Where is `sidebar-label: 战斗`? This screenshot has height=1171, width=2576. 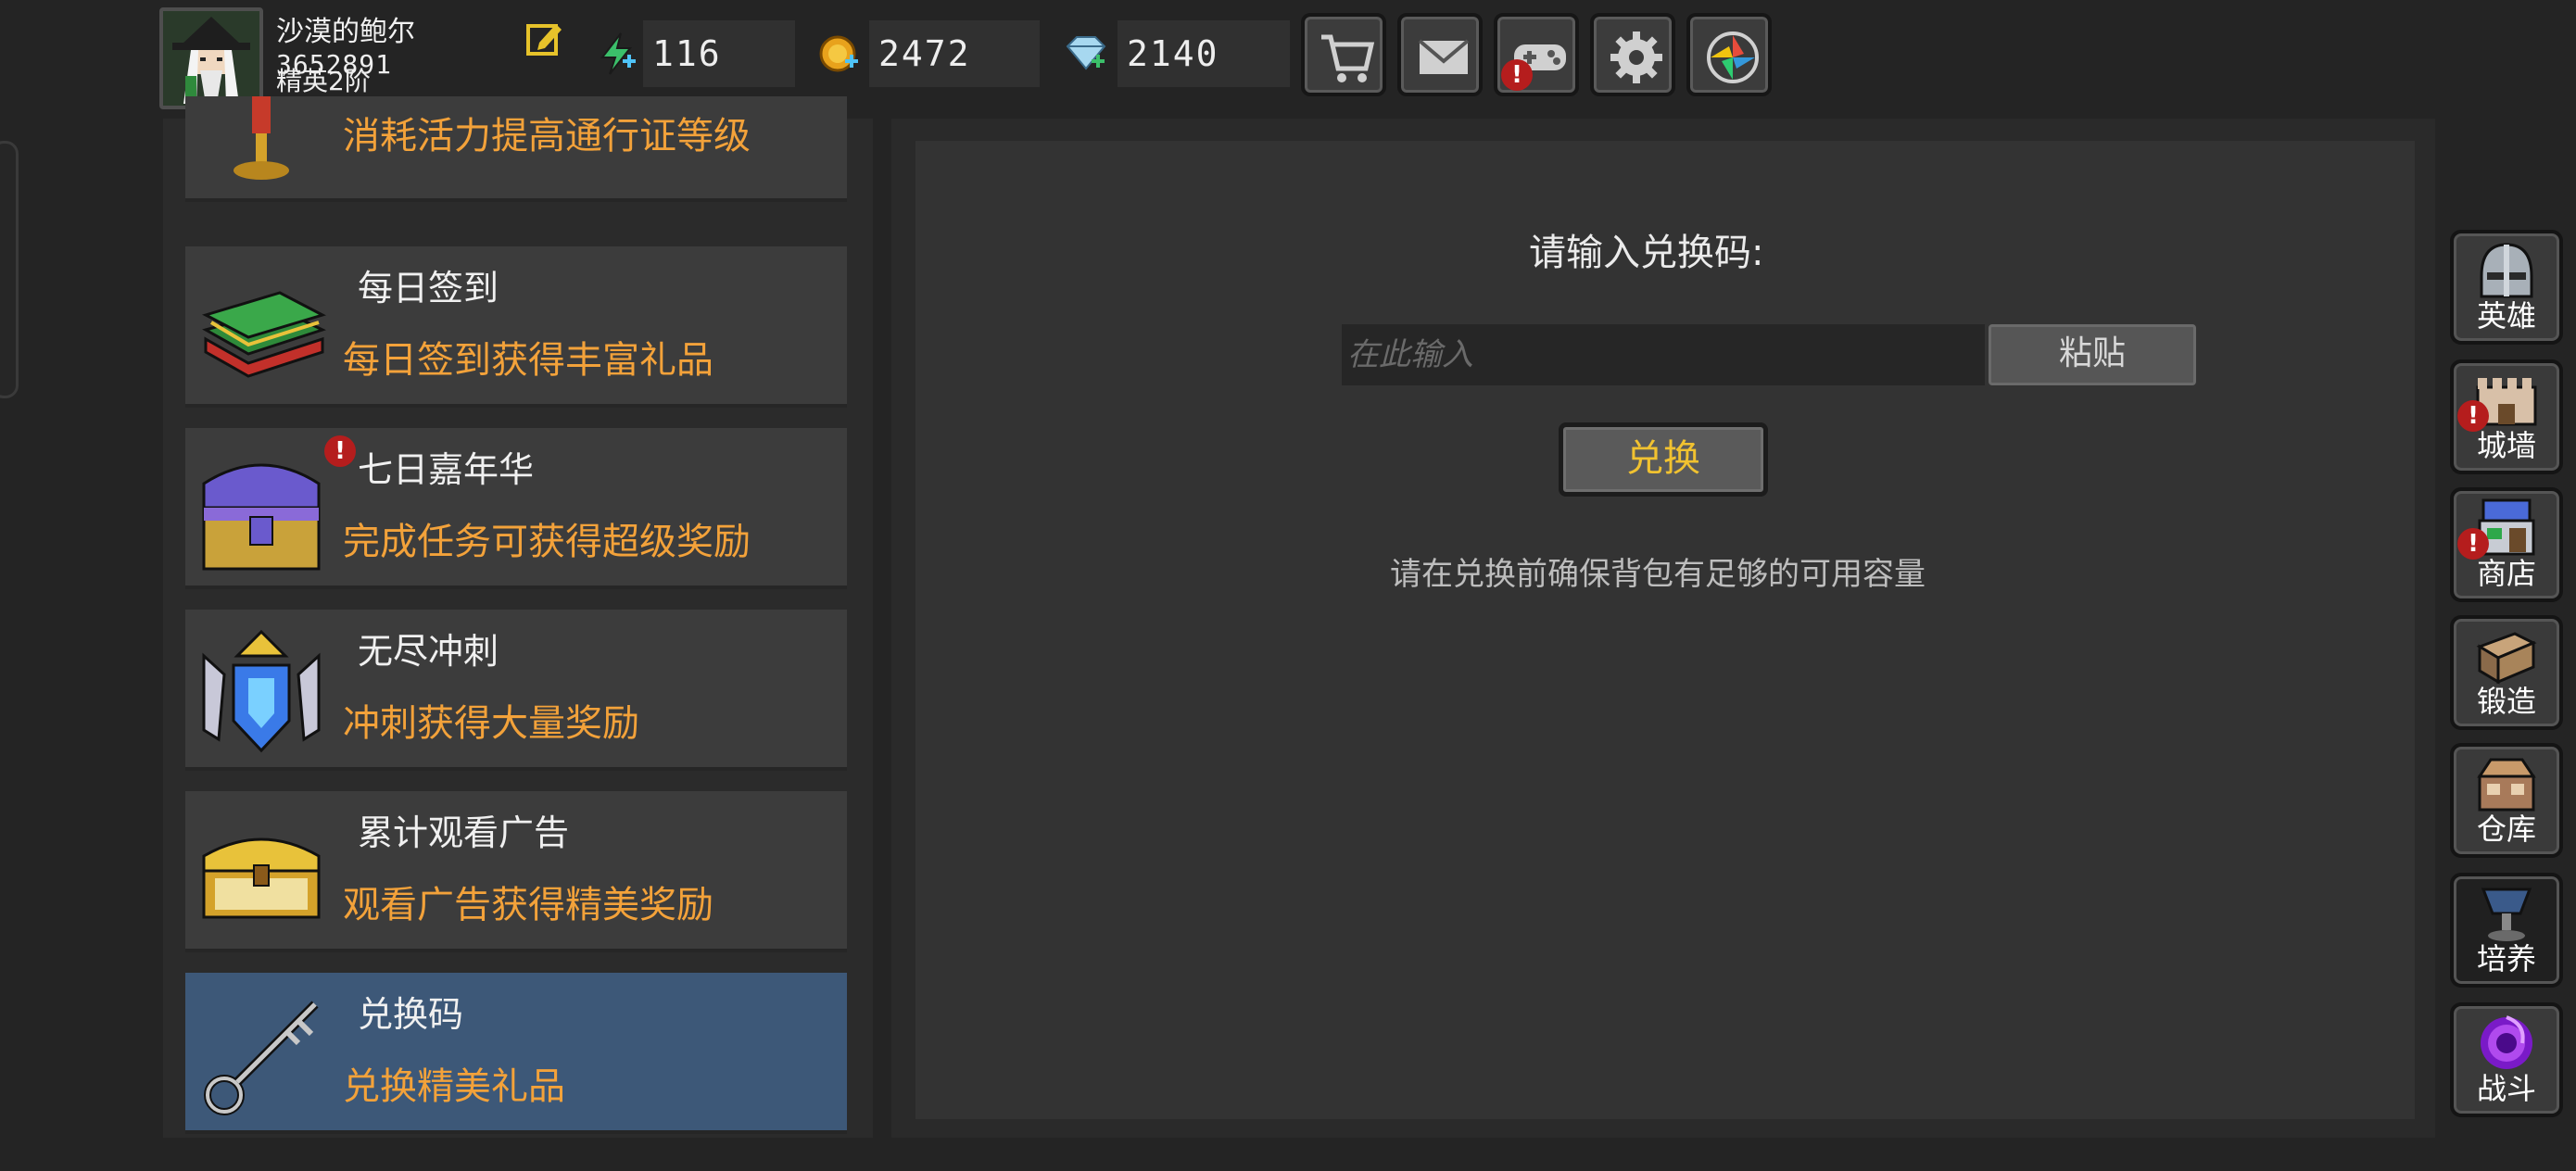 sidebar-label: 战斗 is located at coordinates (2506, 1088).